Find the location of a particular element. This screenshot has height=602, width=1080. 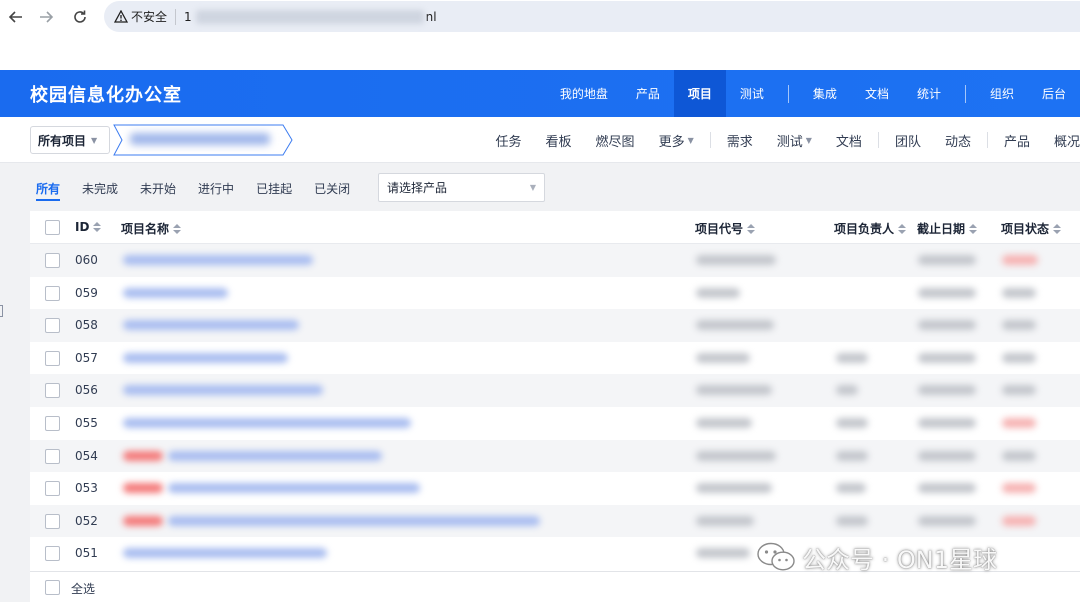

nav-test: 测试 is located at coordinates (752, 93).